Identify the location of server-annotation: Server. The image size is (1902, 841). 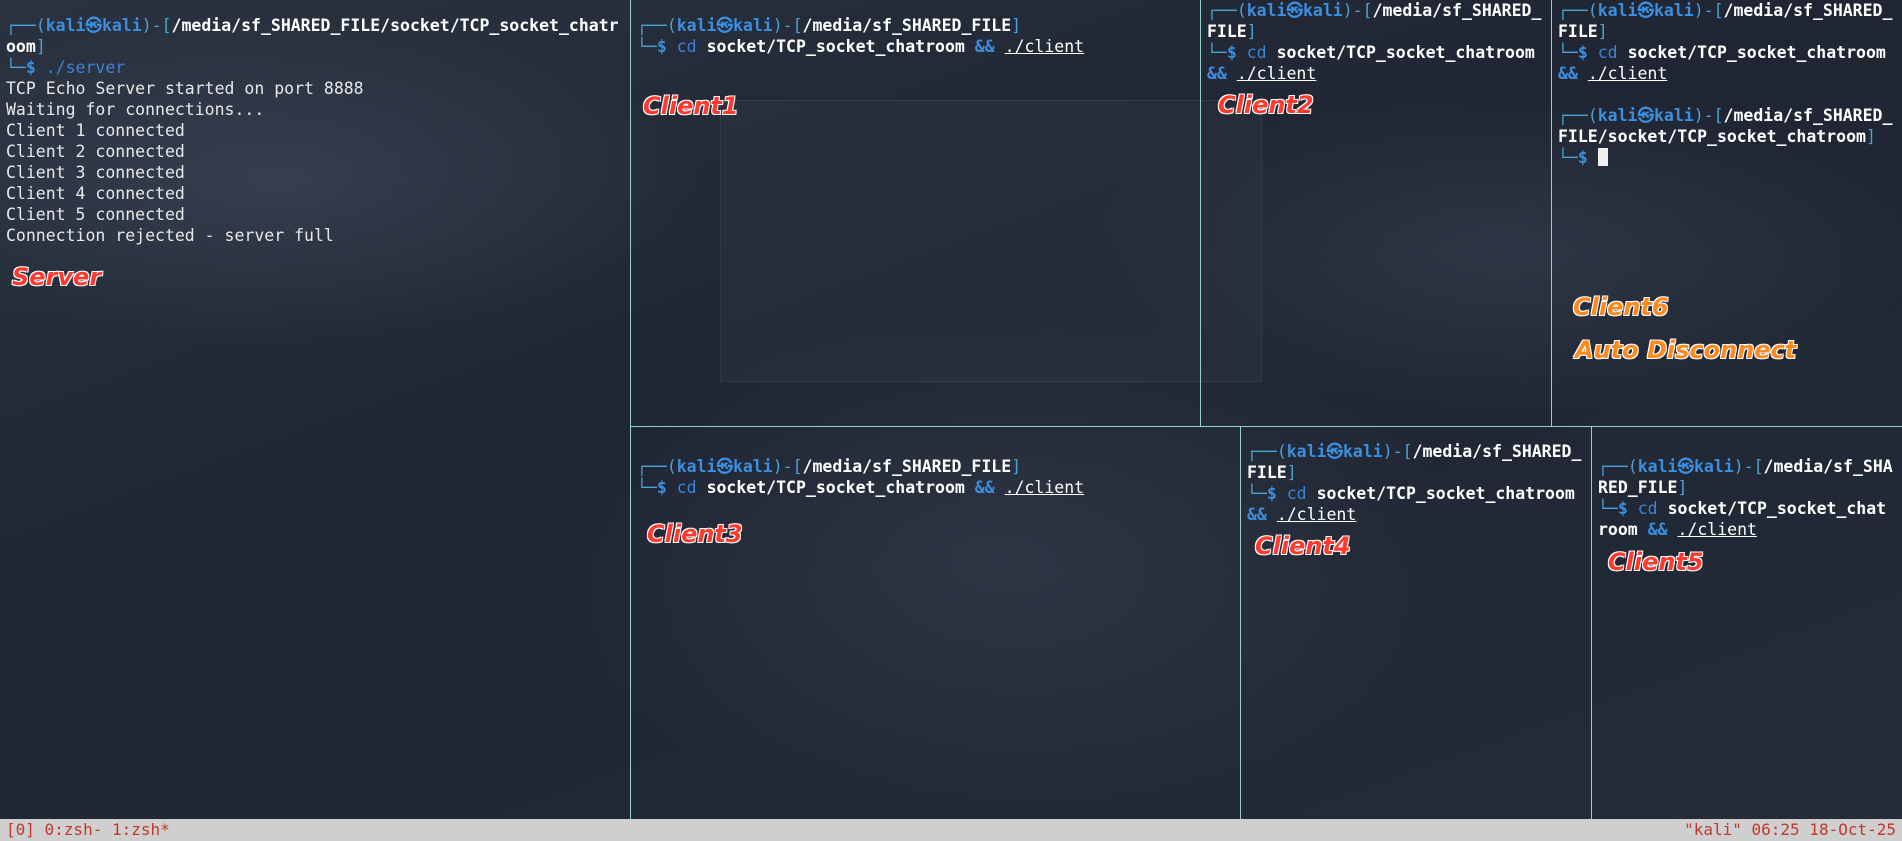
(57, 277).